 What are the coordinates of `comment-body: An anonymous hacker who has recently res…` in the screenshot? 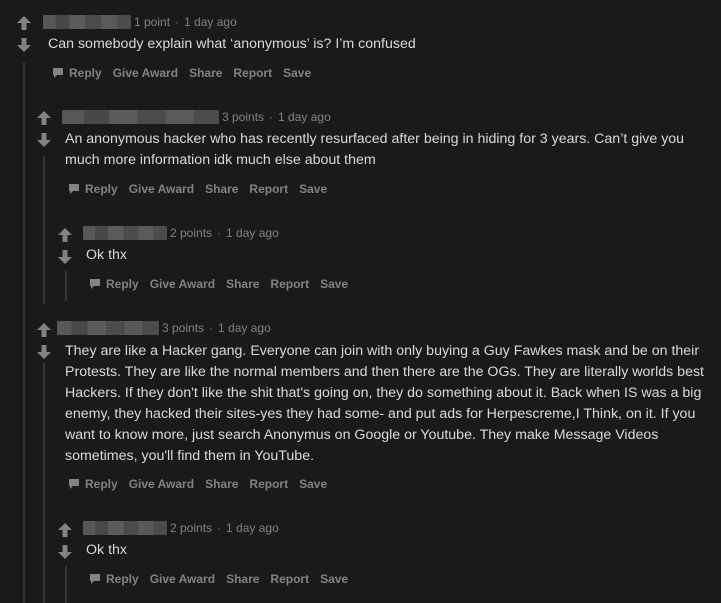 It's located at (375, 149).